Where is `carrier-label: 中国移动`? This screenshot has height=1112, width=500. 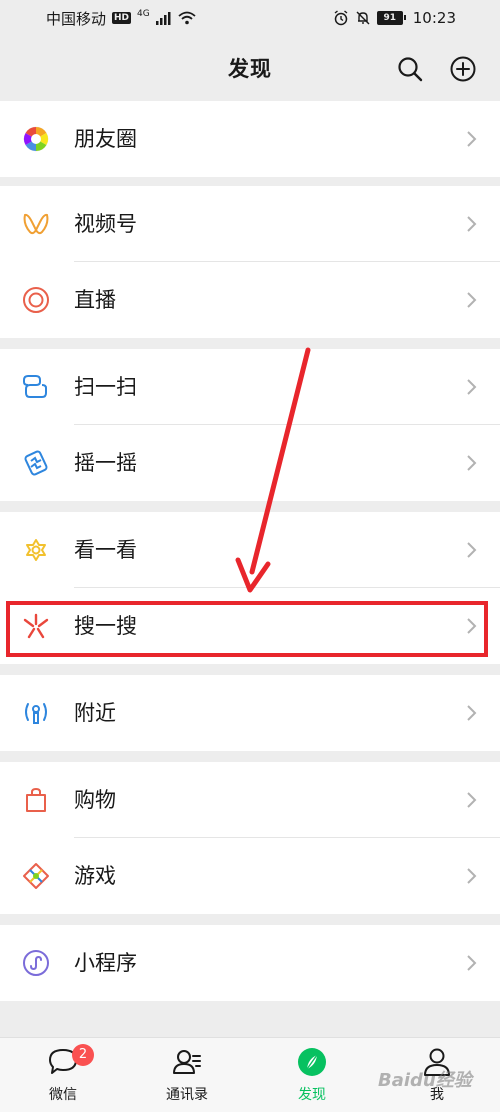 carrier-label: 中国移动 is located at coordinates (76, 18).